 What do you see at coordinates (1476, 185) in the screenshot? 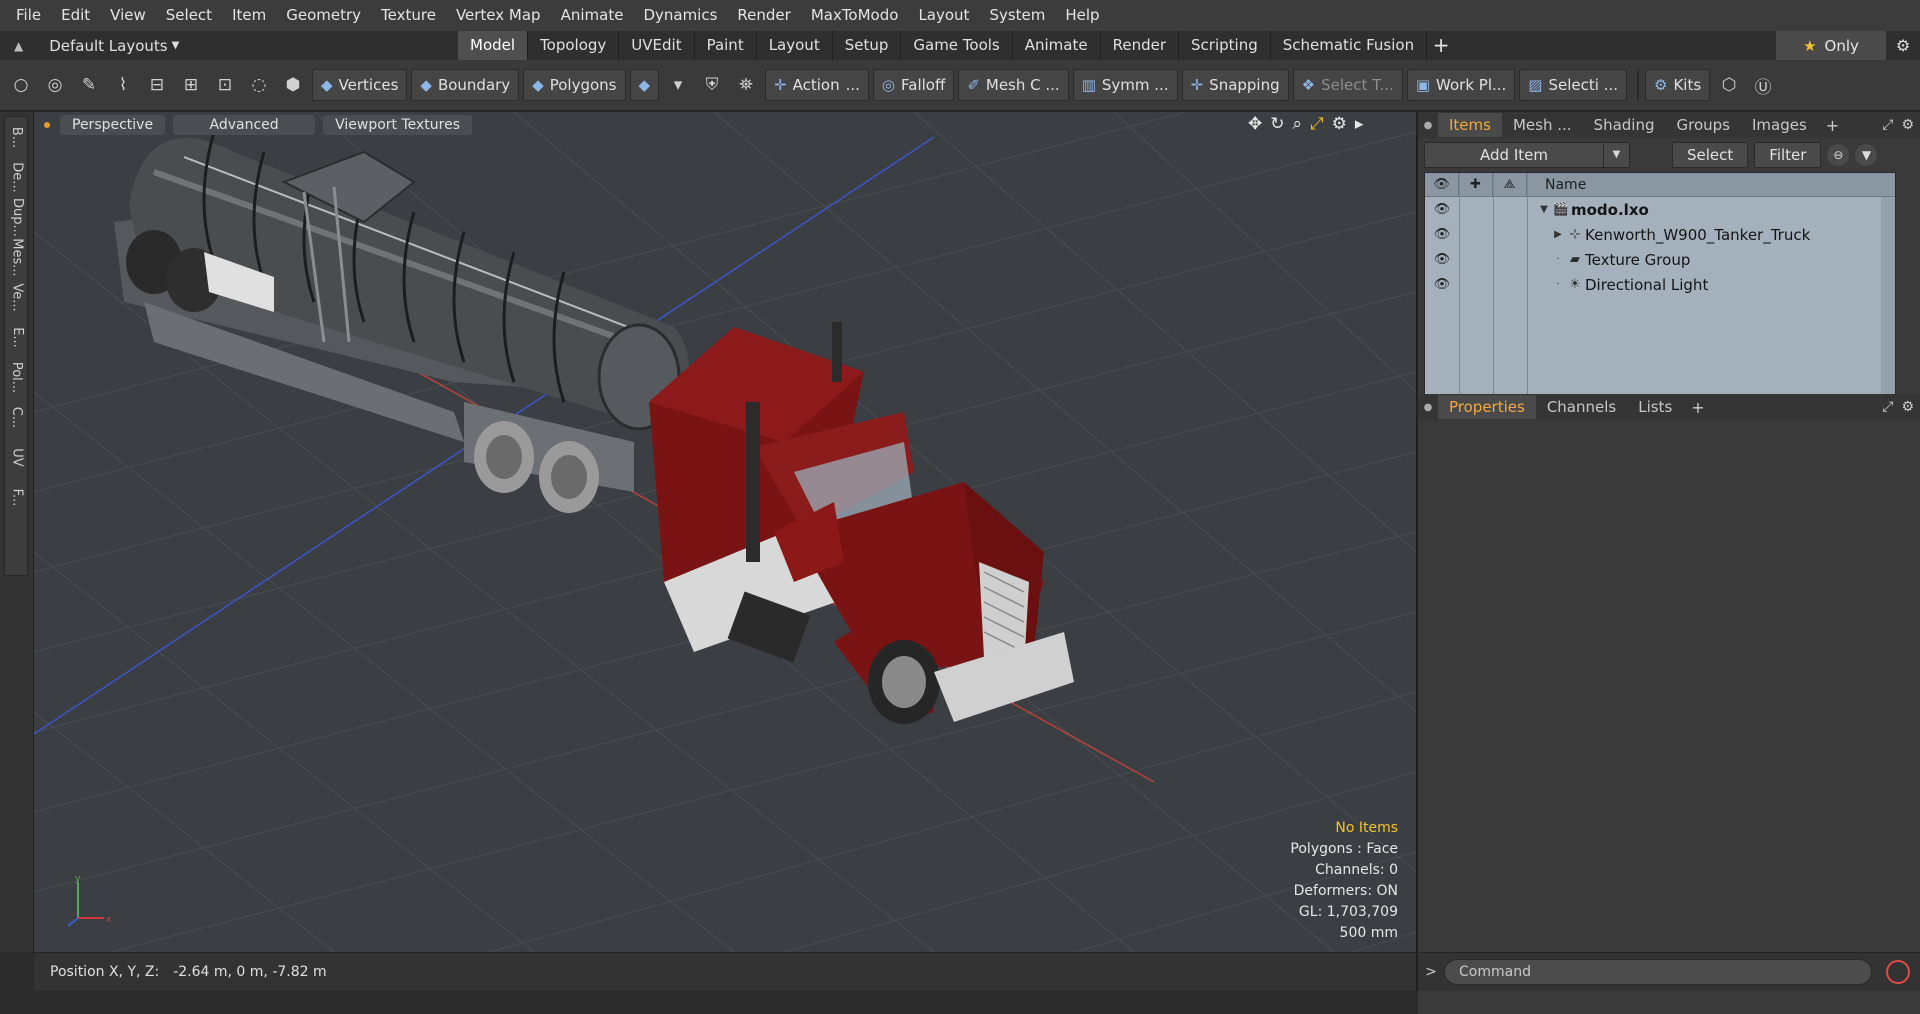
I see `lock-column-icon: ✚` at bounding box center [1476, 185].